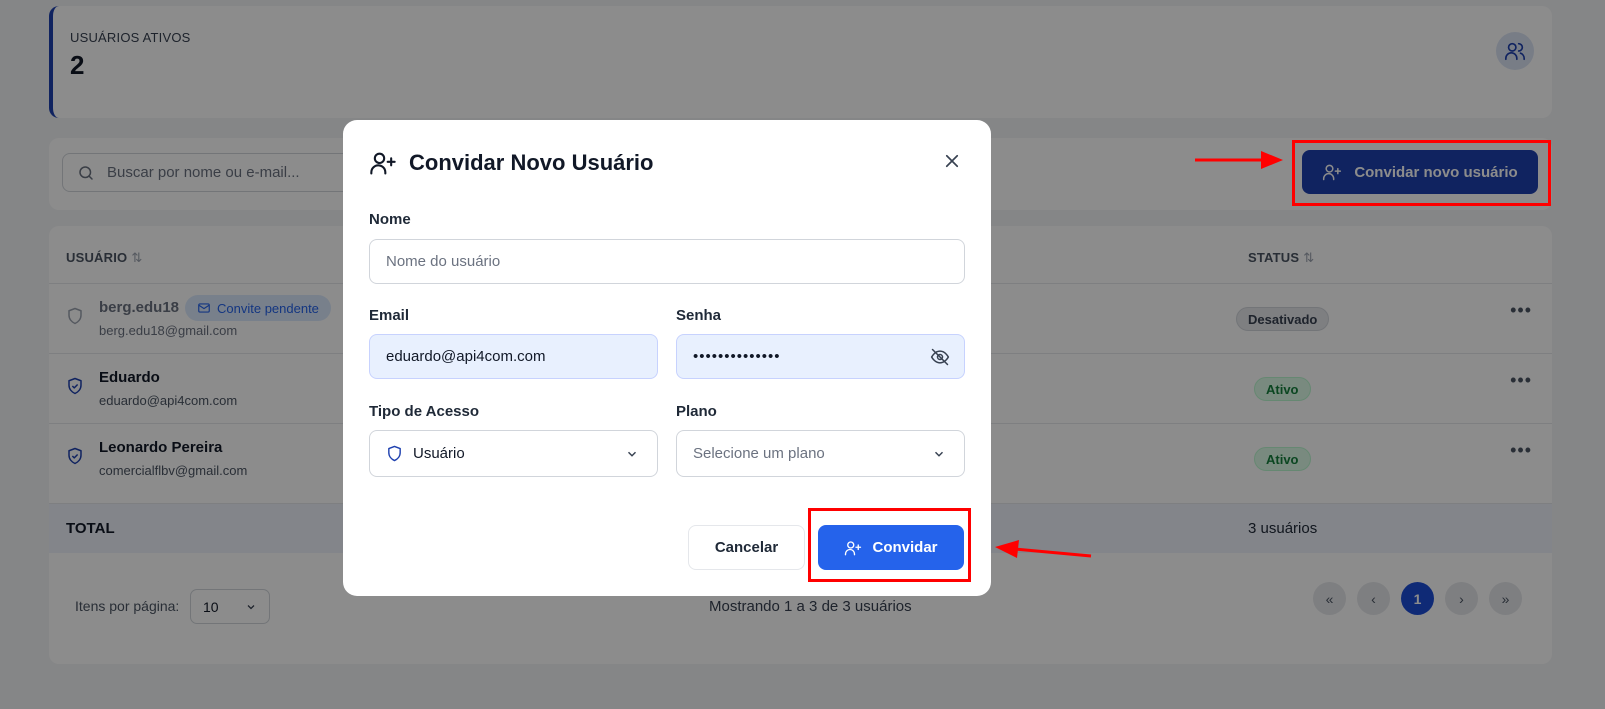  What do you see at coordinates (394, 453) in the screenshot?
I see `shield-icon` at bounding box center [394, 453].